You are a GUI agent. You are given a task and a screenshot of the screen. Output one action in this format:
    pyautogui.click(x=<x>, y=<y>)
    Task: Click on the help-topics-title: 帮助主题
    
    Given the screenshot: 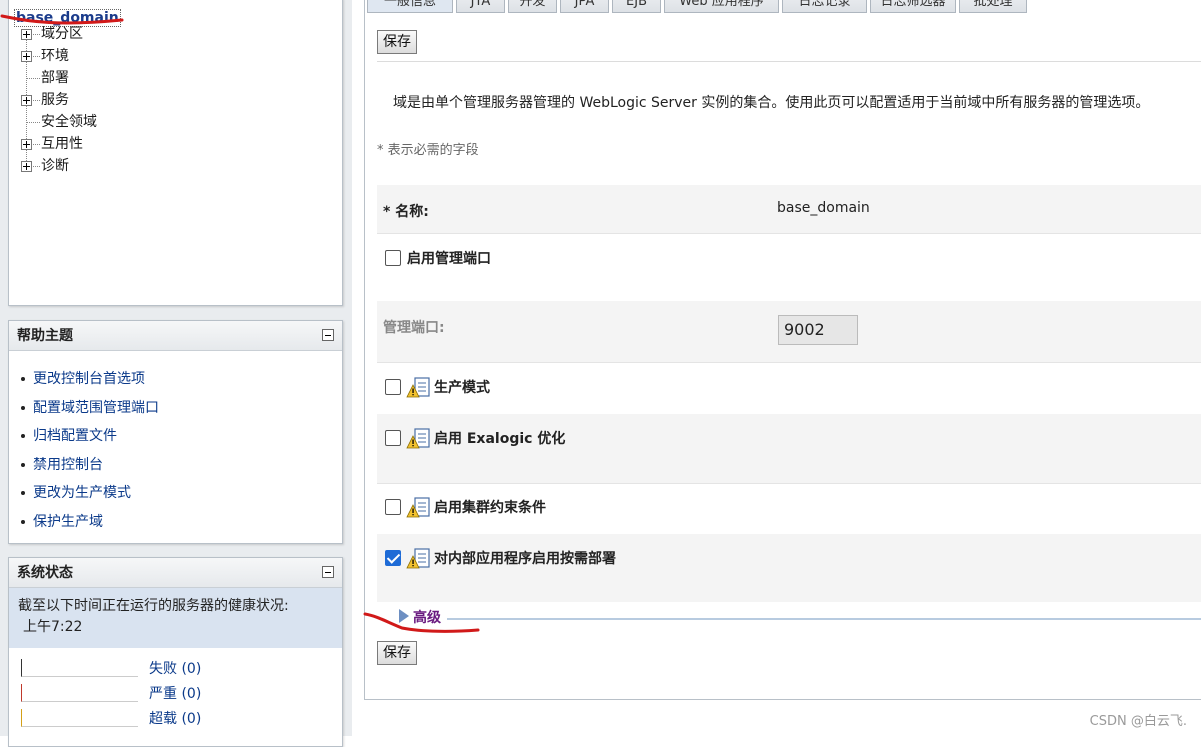 What is the action you would take?
    pyautogui.click(x=45, y=336)
    